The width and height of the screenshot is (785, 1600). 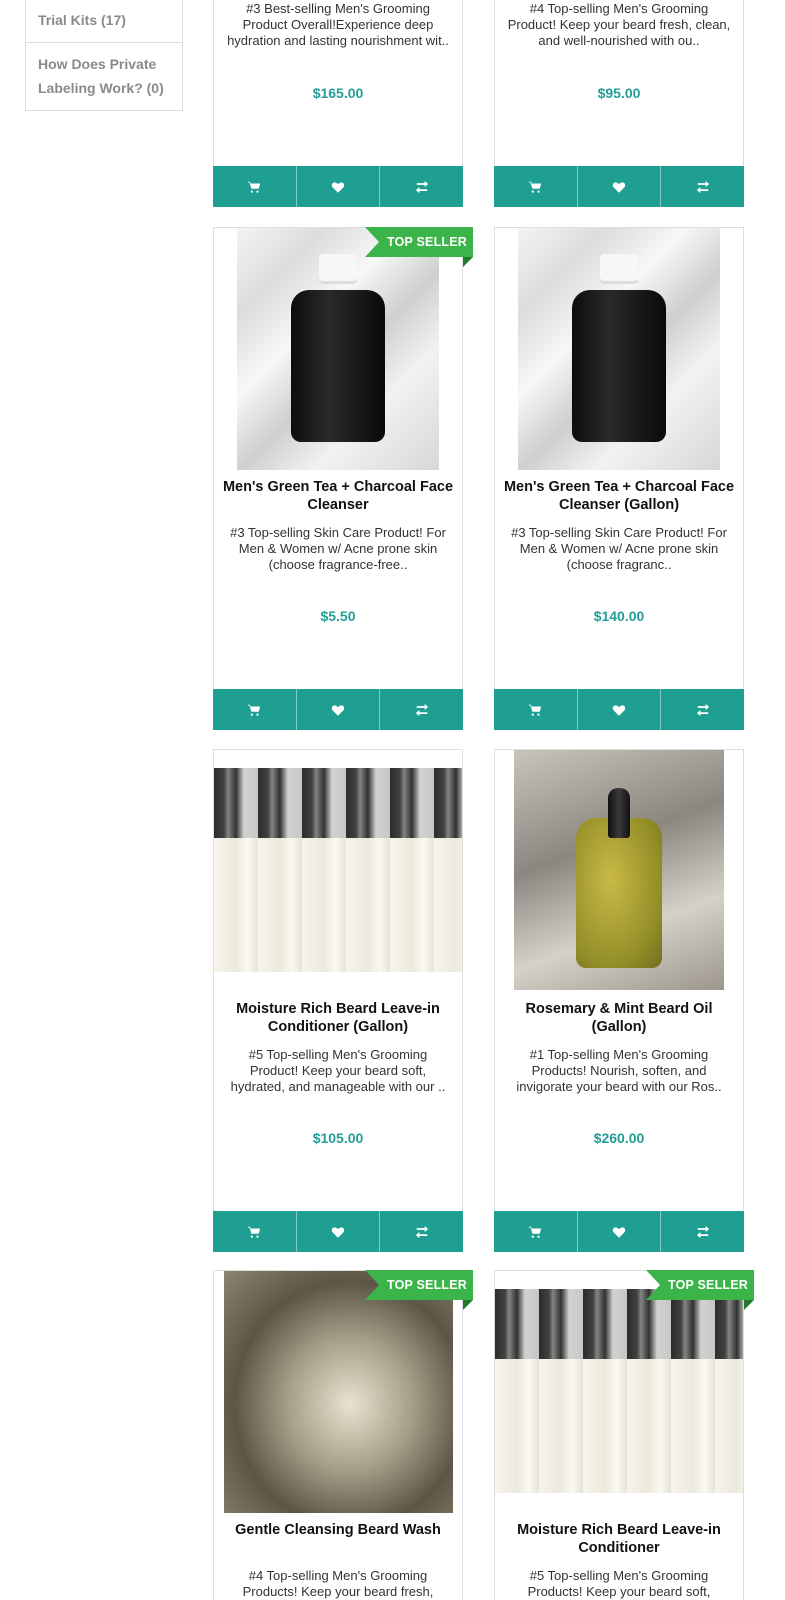 I want to click on product-price: $260.00, so click(x=619, y=1138).